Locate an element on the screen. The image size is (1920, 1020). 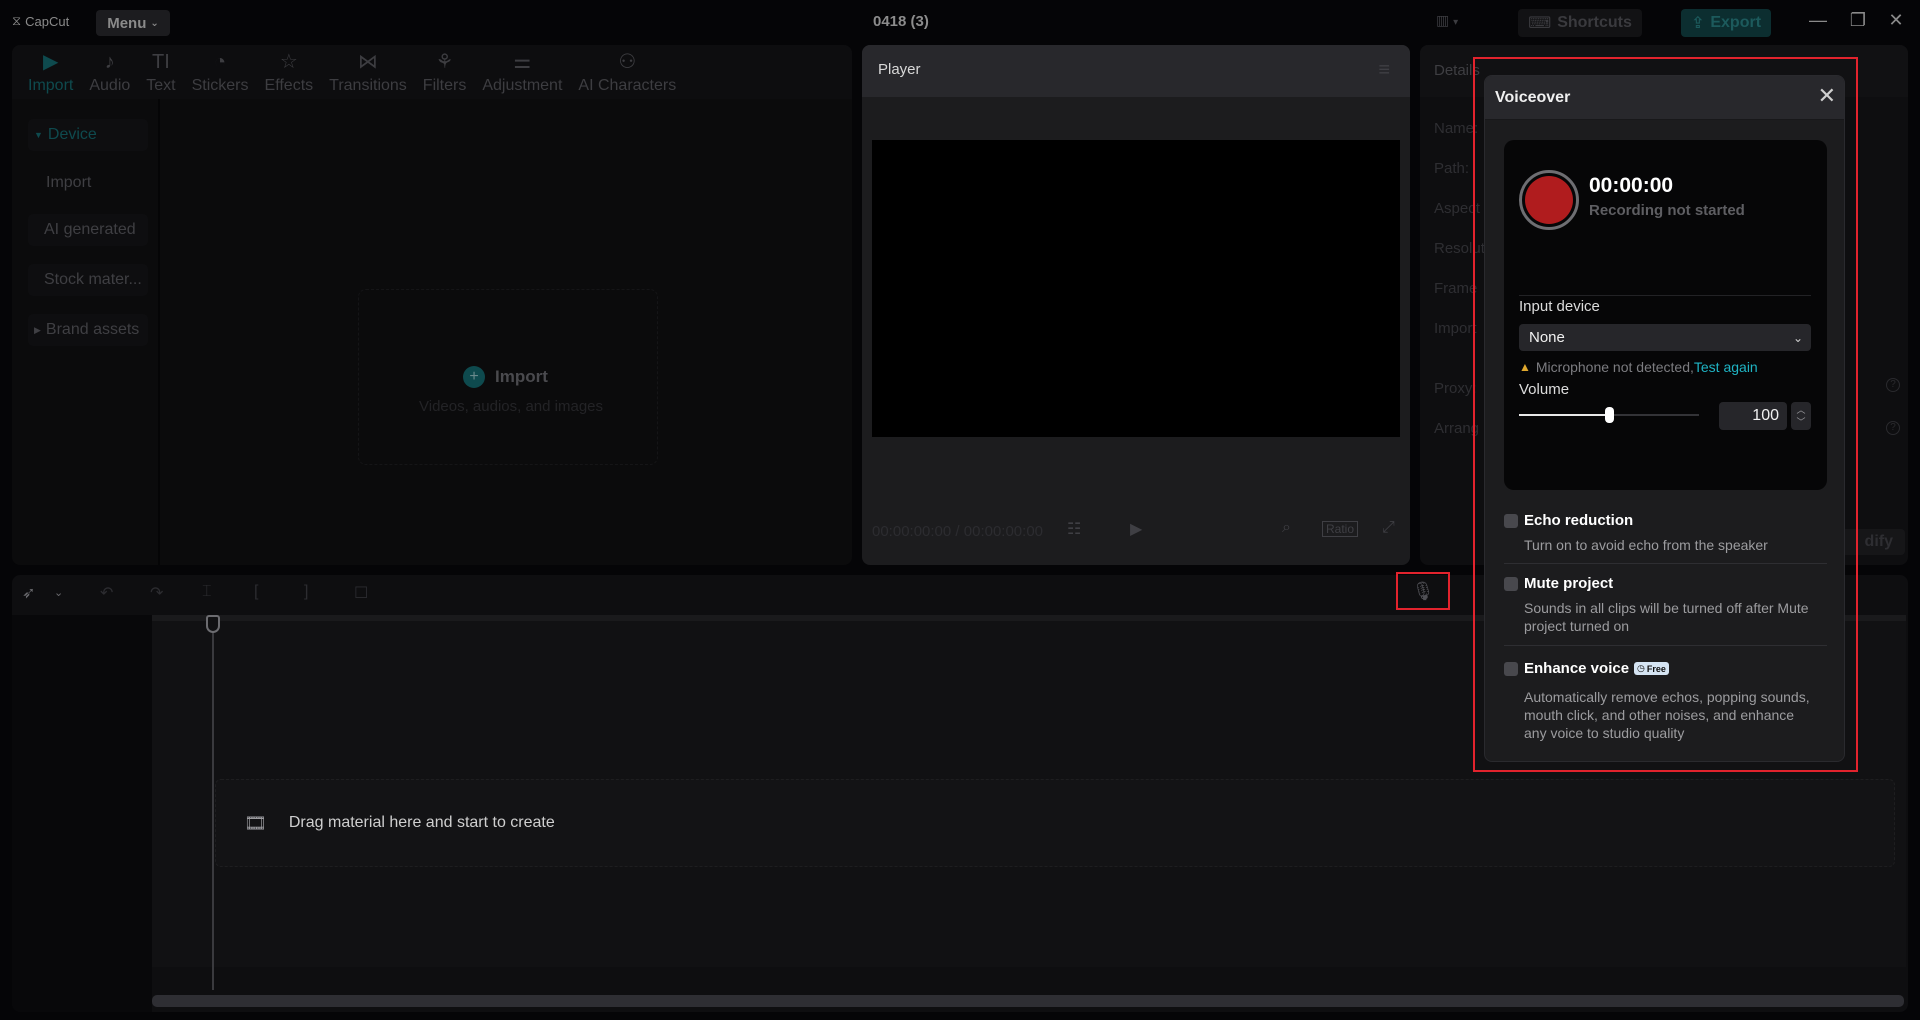
tab-label: Import is located at coordinates (51, 85).